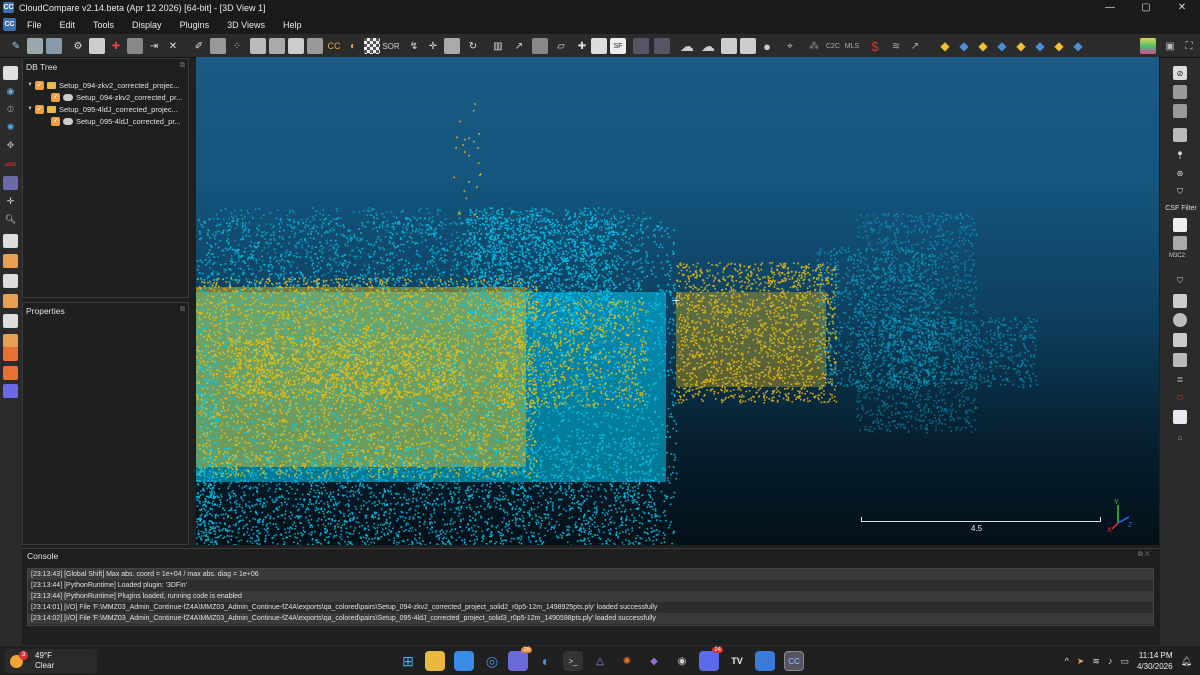  What do you see at coordinates (1180, 281) in the screenshot?
I see `shield2-icon: ⛉` at bounding box center [1180, 281].